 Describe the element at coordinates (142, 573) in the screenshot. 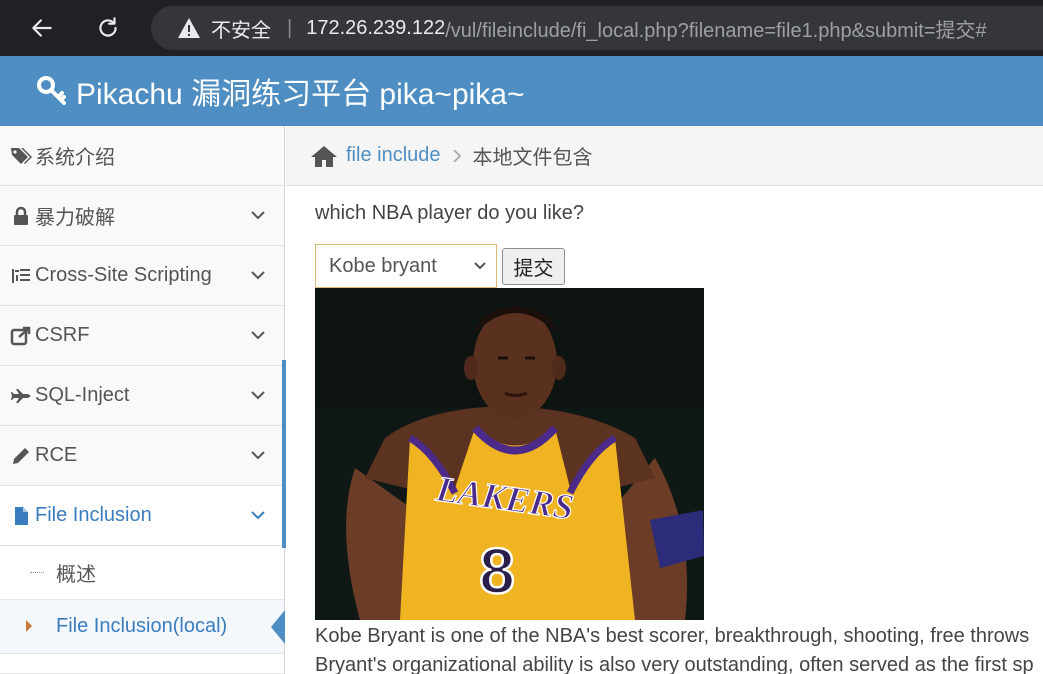

I see `sidebar-subitem-overview: 概述` at that location.